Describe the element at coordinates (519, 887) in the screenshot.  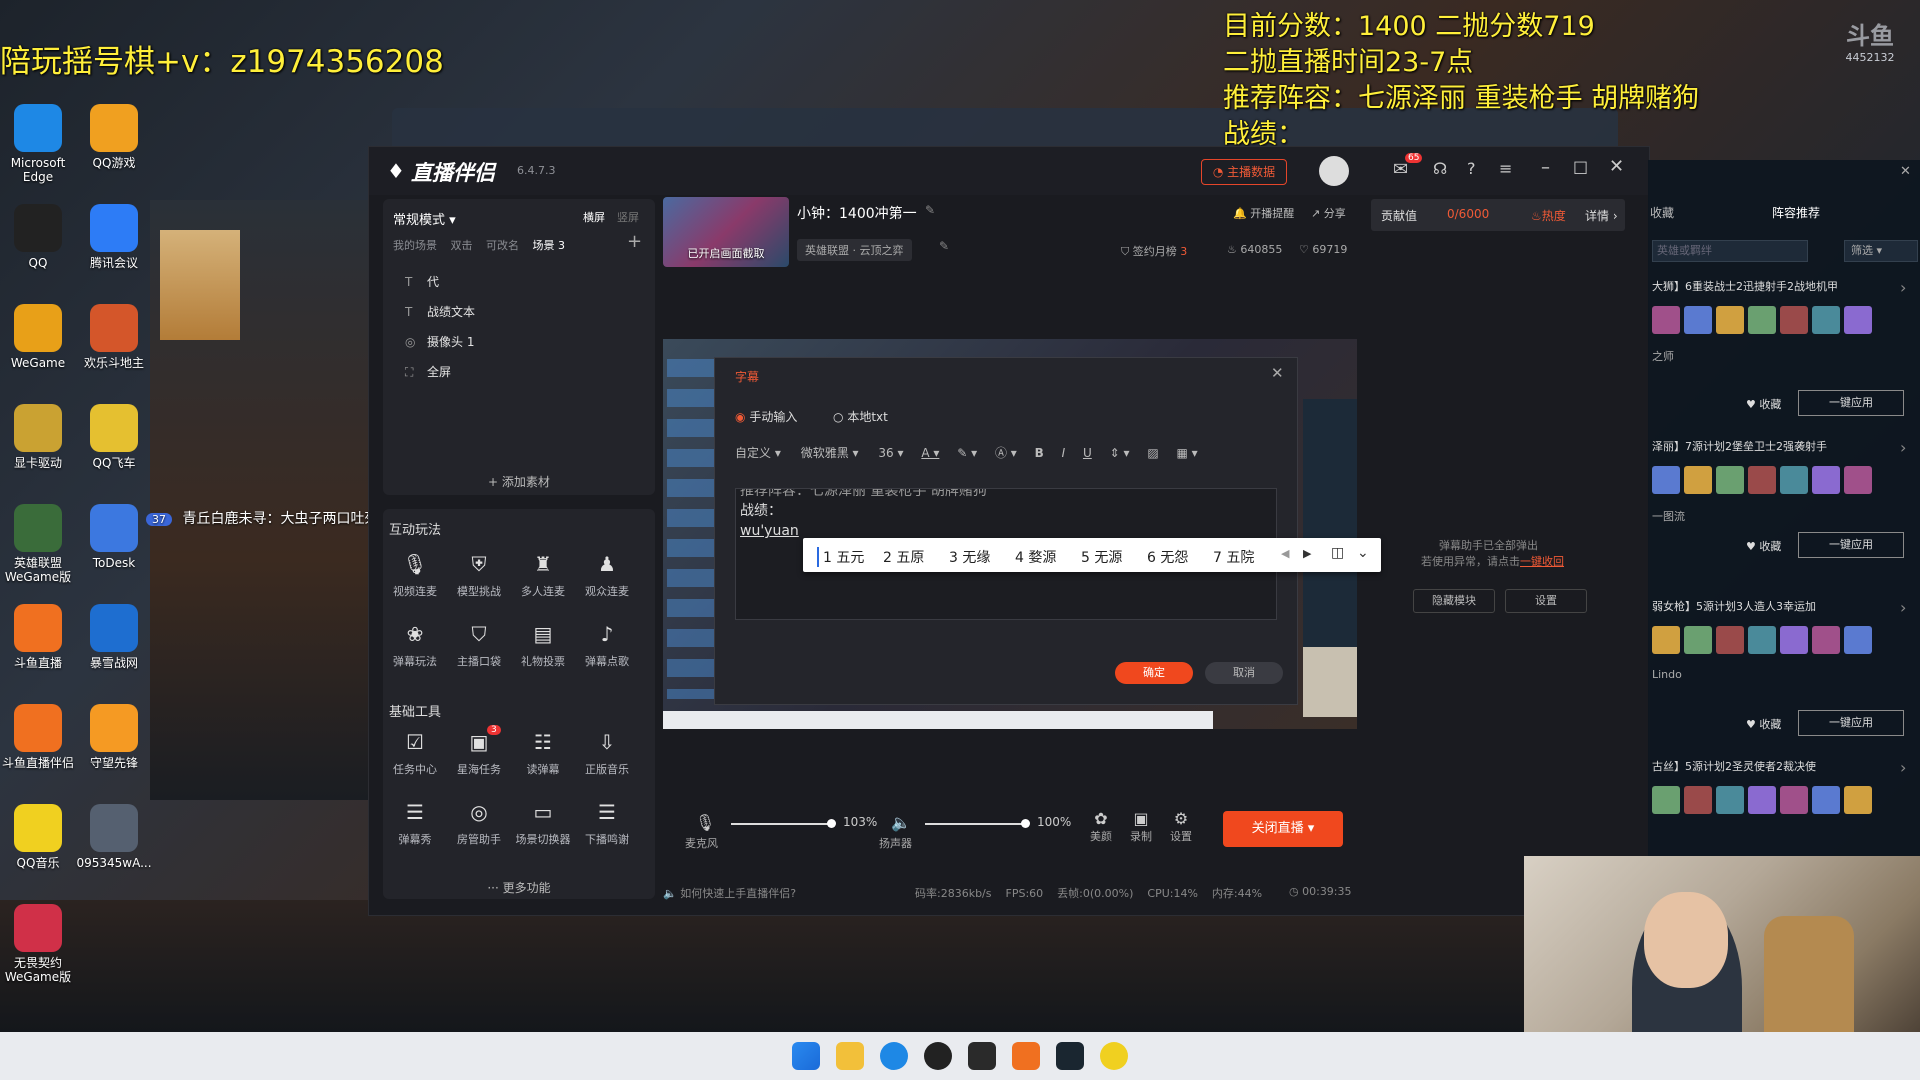
I see `more-functions-button: ··· 更多功能` at that location.